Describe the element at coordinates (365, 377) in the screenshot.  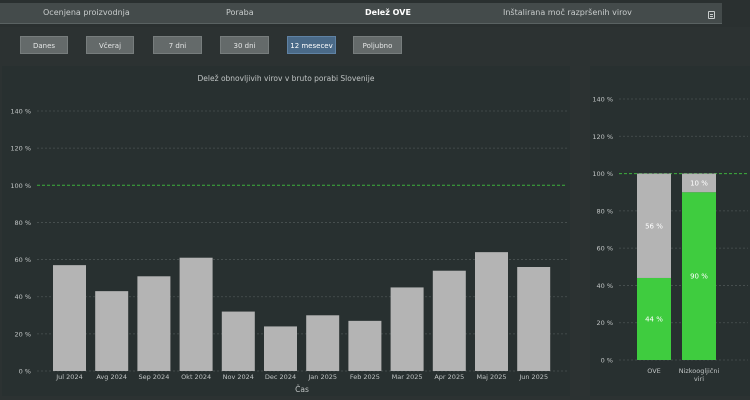
I see `x-tick-label: Feb 2025` at that location.